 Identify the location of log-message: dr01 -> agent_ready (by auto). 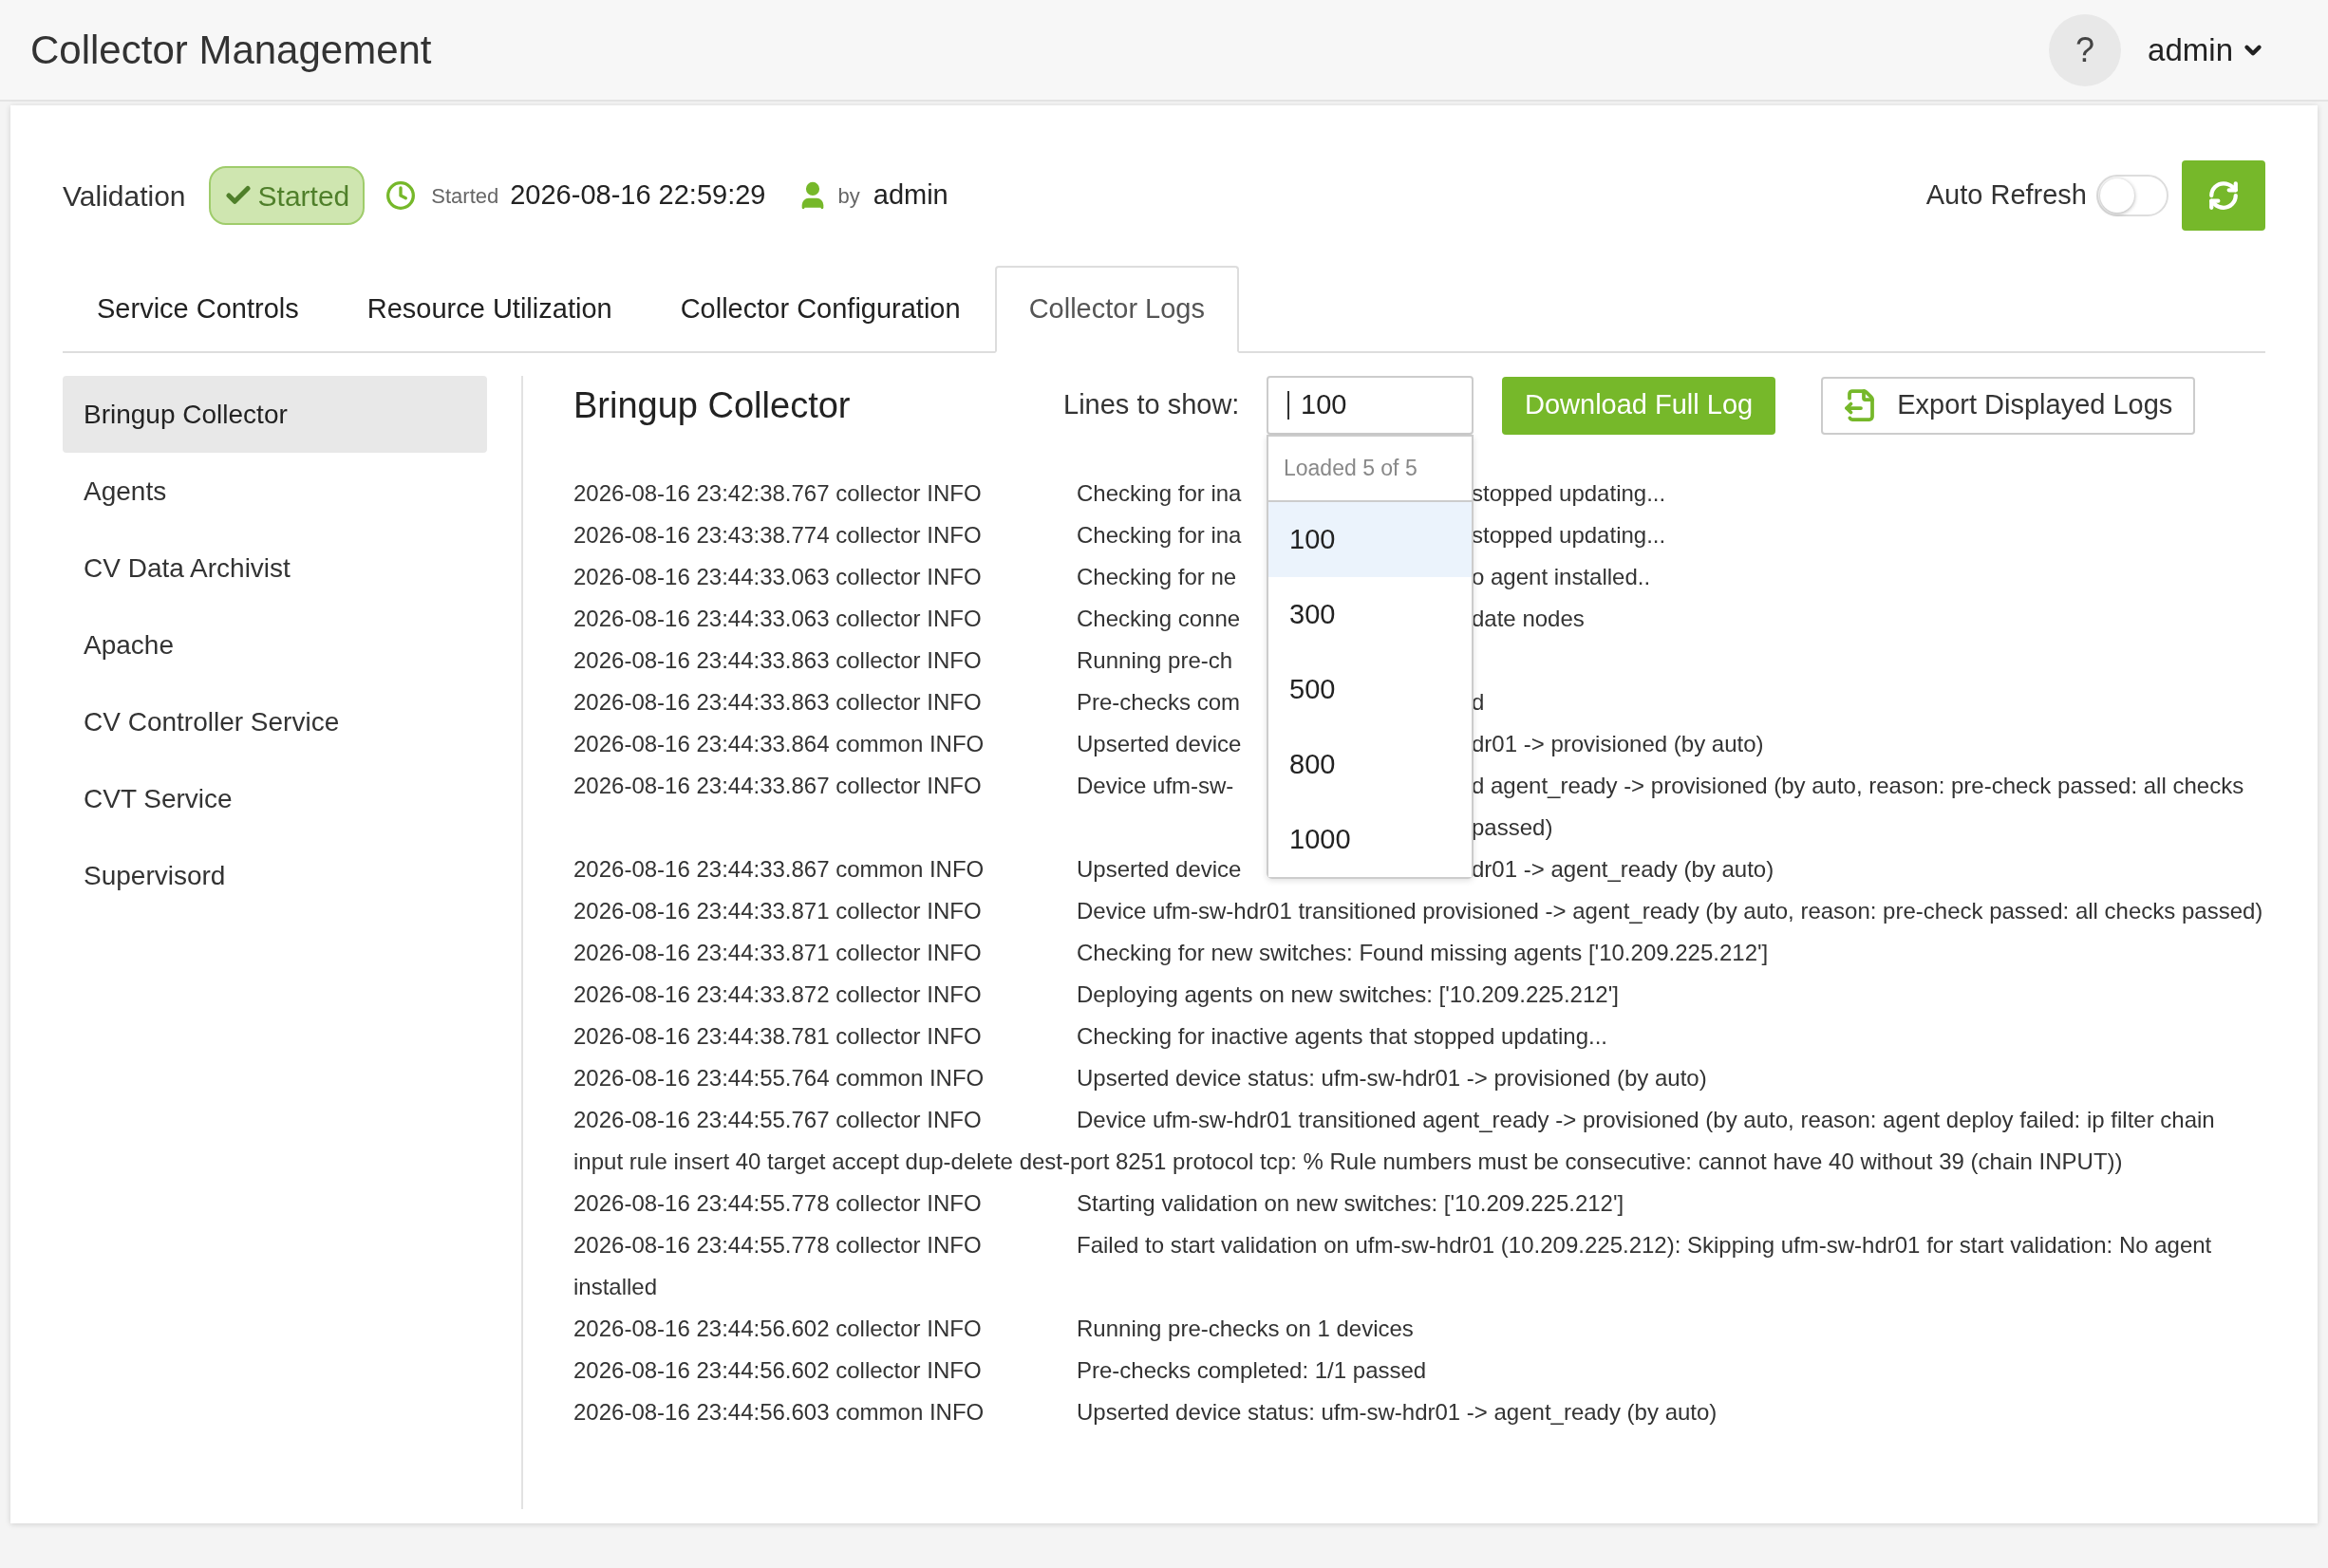
(1623, 870).